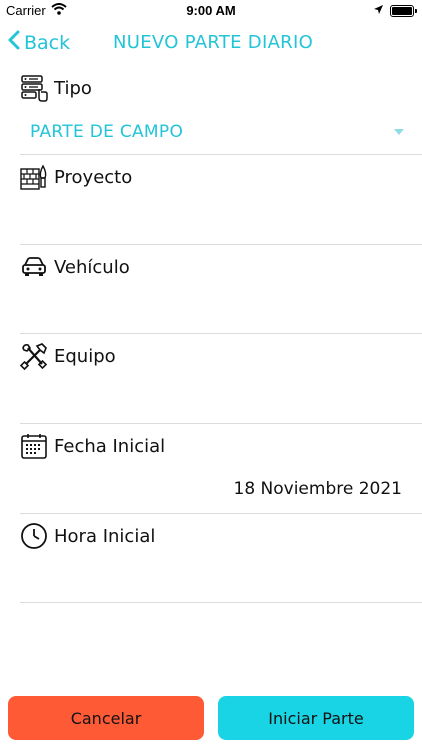 The height and width of the screenshot is (750, 422). Describe the element at coordinates (378, 10) in the screenshot. I see `location-arrow-icon` at that location.